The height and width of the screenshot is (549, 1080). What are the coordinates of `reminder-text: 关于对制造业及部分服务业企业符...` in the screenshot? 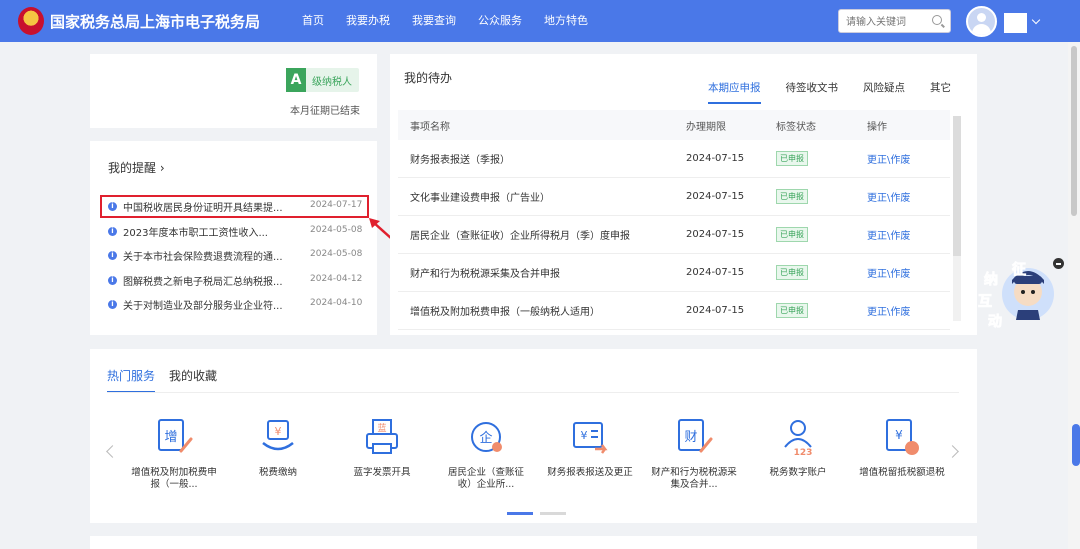 It's located at (208, 304).